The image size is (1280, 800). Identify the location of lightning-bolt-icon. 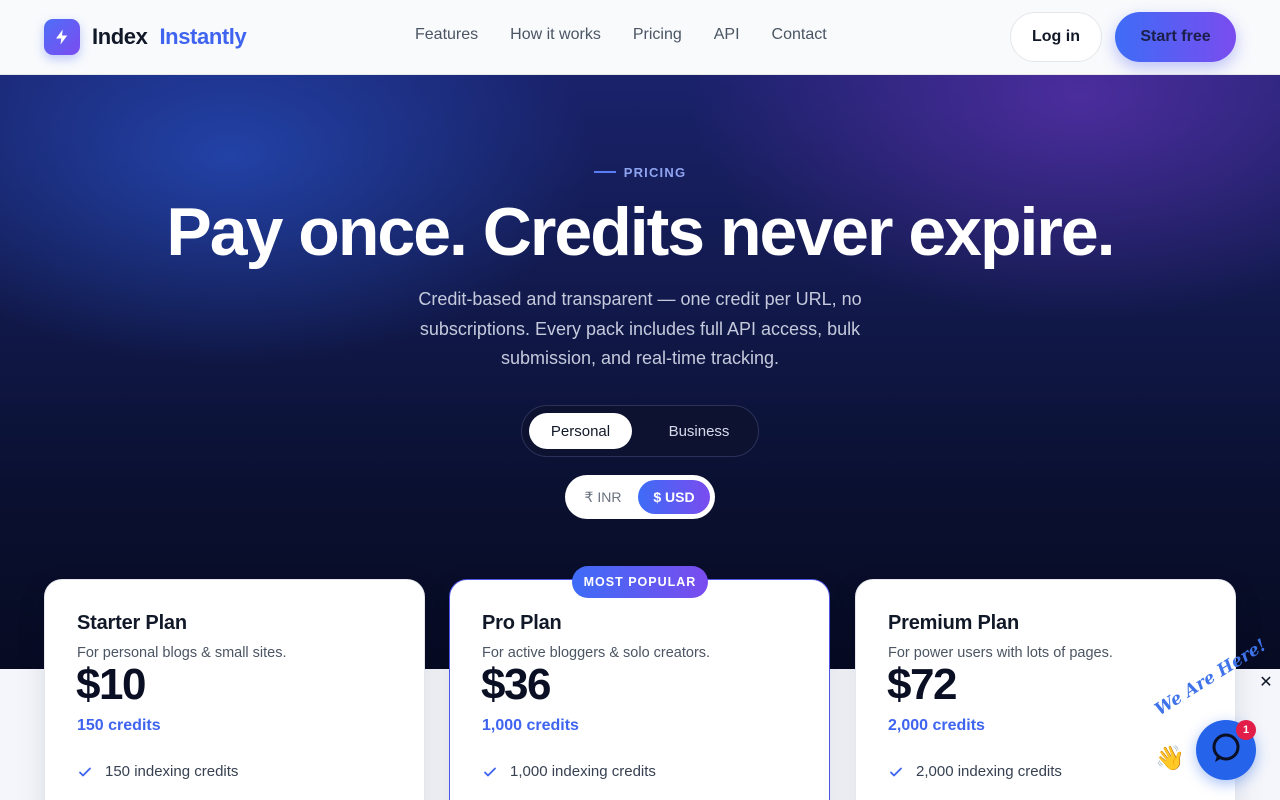
(62, 37).